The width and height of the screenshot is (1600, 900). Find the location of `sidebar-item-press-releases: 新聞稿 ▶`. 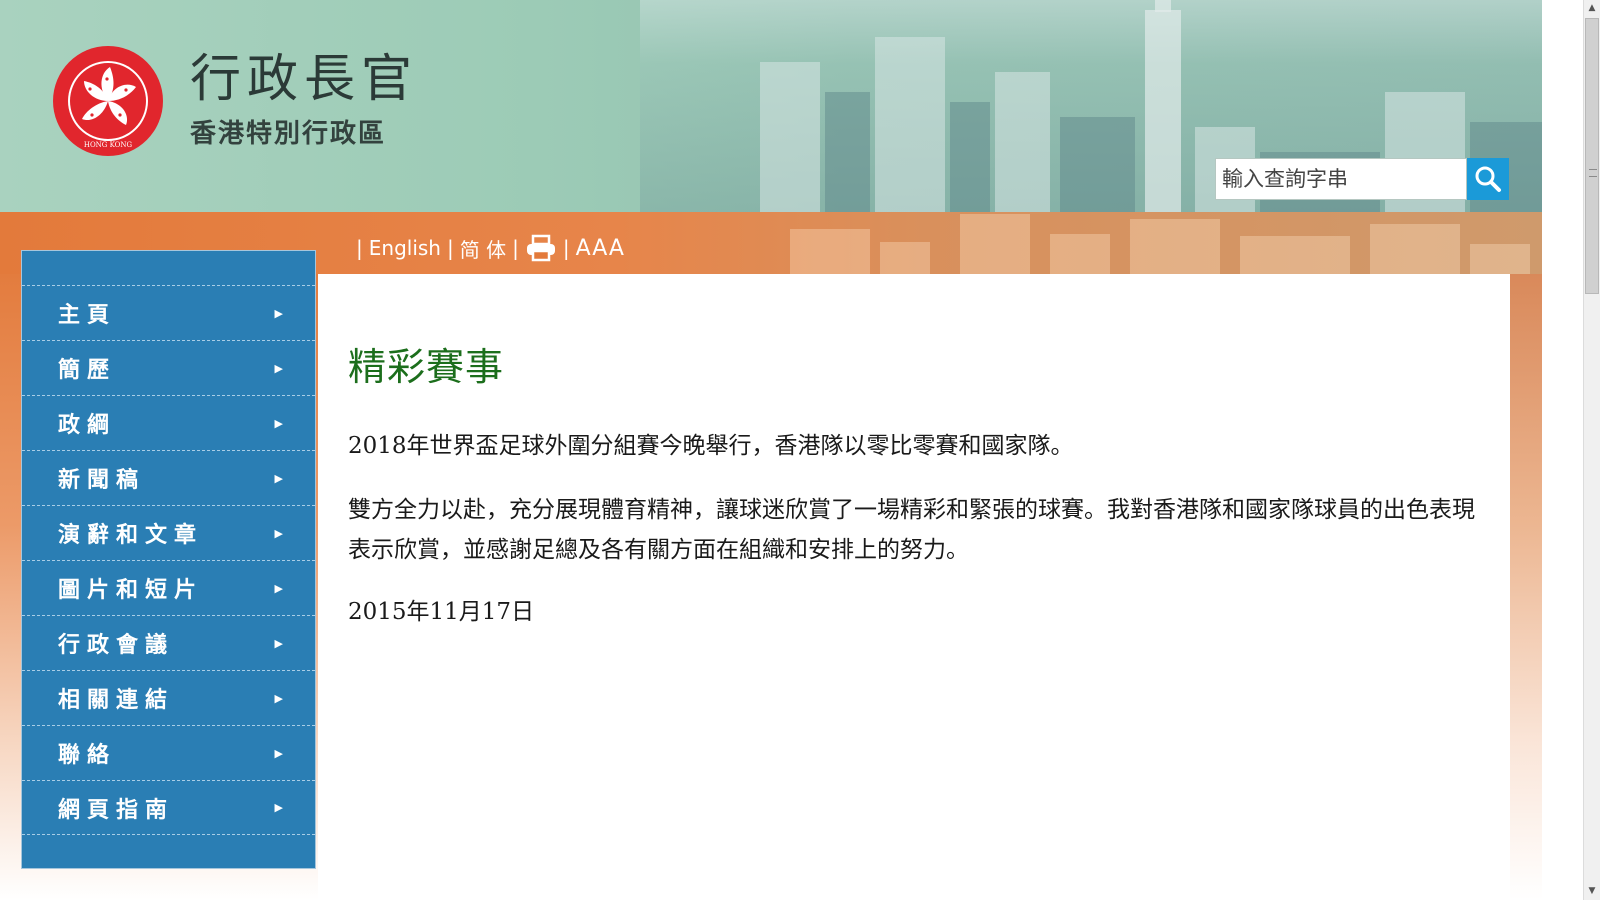

sidebar-item-press-releases: 新聞稿 ▶ is located at coordinates (168, 477).